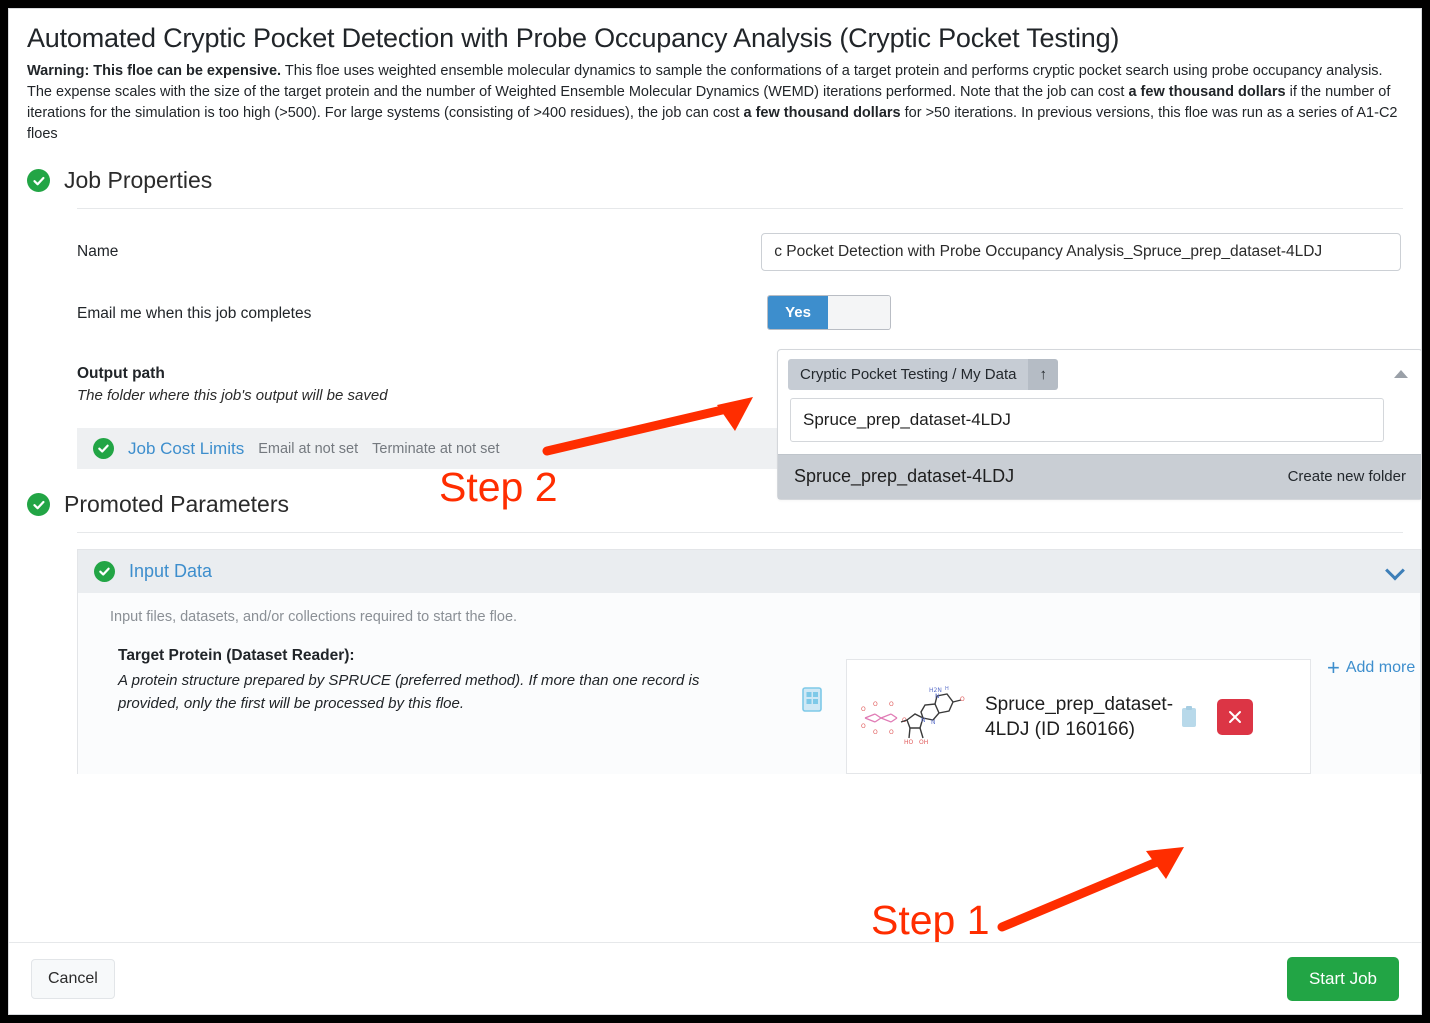 The width and height of the screenshot is (1430, 1023). Describe the element at coordinates (1043, 374) in the screenshot. I see `arrow-up-icon: ↑` at that location.